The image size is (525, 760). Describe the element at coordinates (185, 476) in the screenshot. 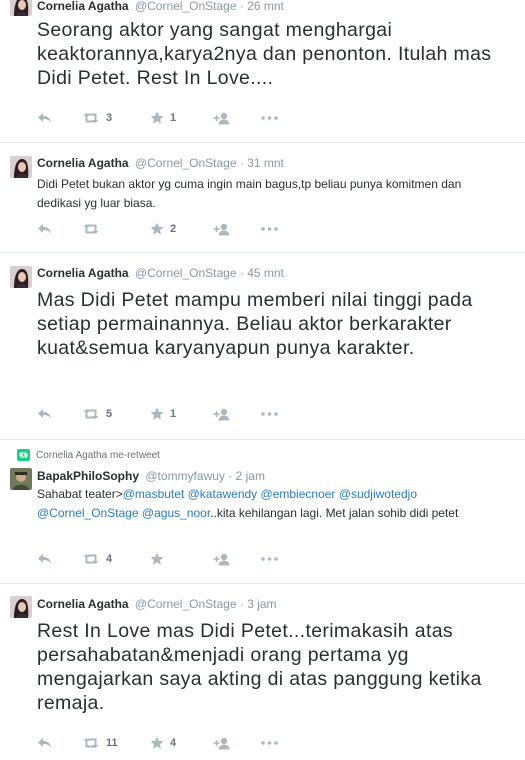

I see `author-handle: @tommyfawuy` at that location.